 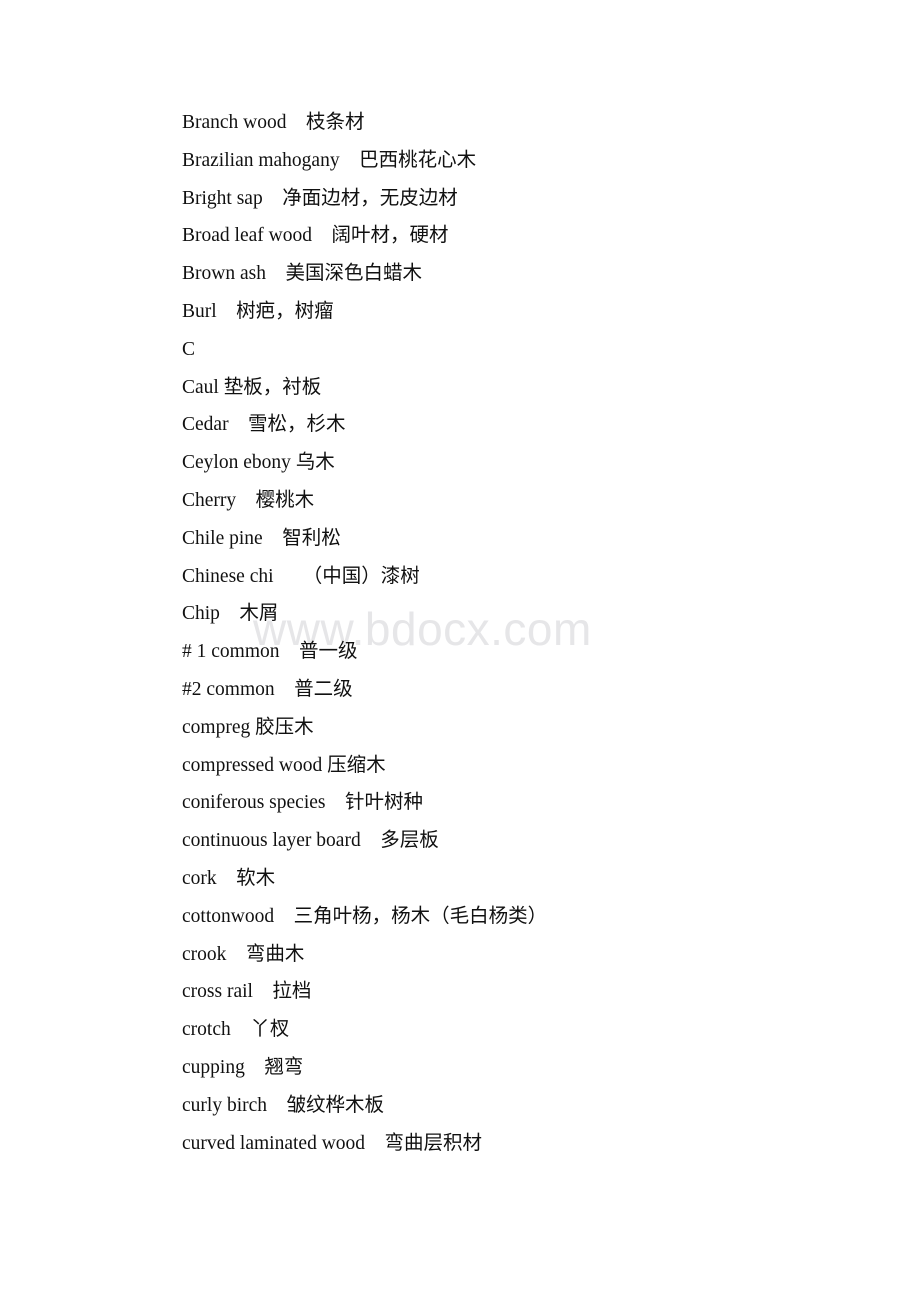 I want to click on glossary-entry: Chip 木屑, so click(x=230, y=614).